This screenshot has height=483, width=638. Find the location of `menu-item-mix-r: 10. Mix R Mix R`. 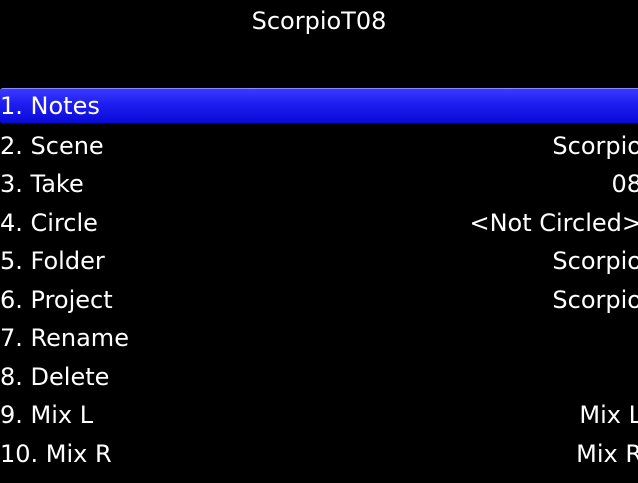

menu-item-mix-r: 10. Mix R Mix R is located at coordinates (319, 454).